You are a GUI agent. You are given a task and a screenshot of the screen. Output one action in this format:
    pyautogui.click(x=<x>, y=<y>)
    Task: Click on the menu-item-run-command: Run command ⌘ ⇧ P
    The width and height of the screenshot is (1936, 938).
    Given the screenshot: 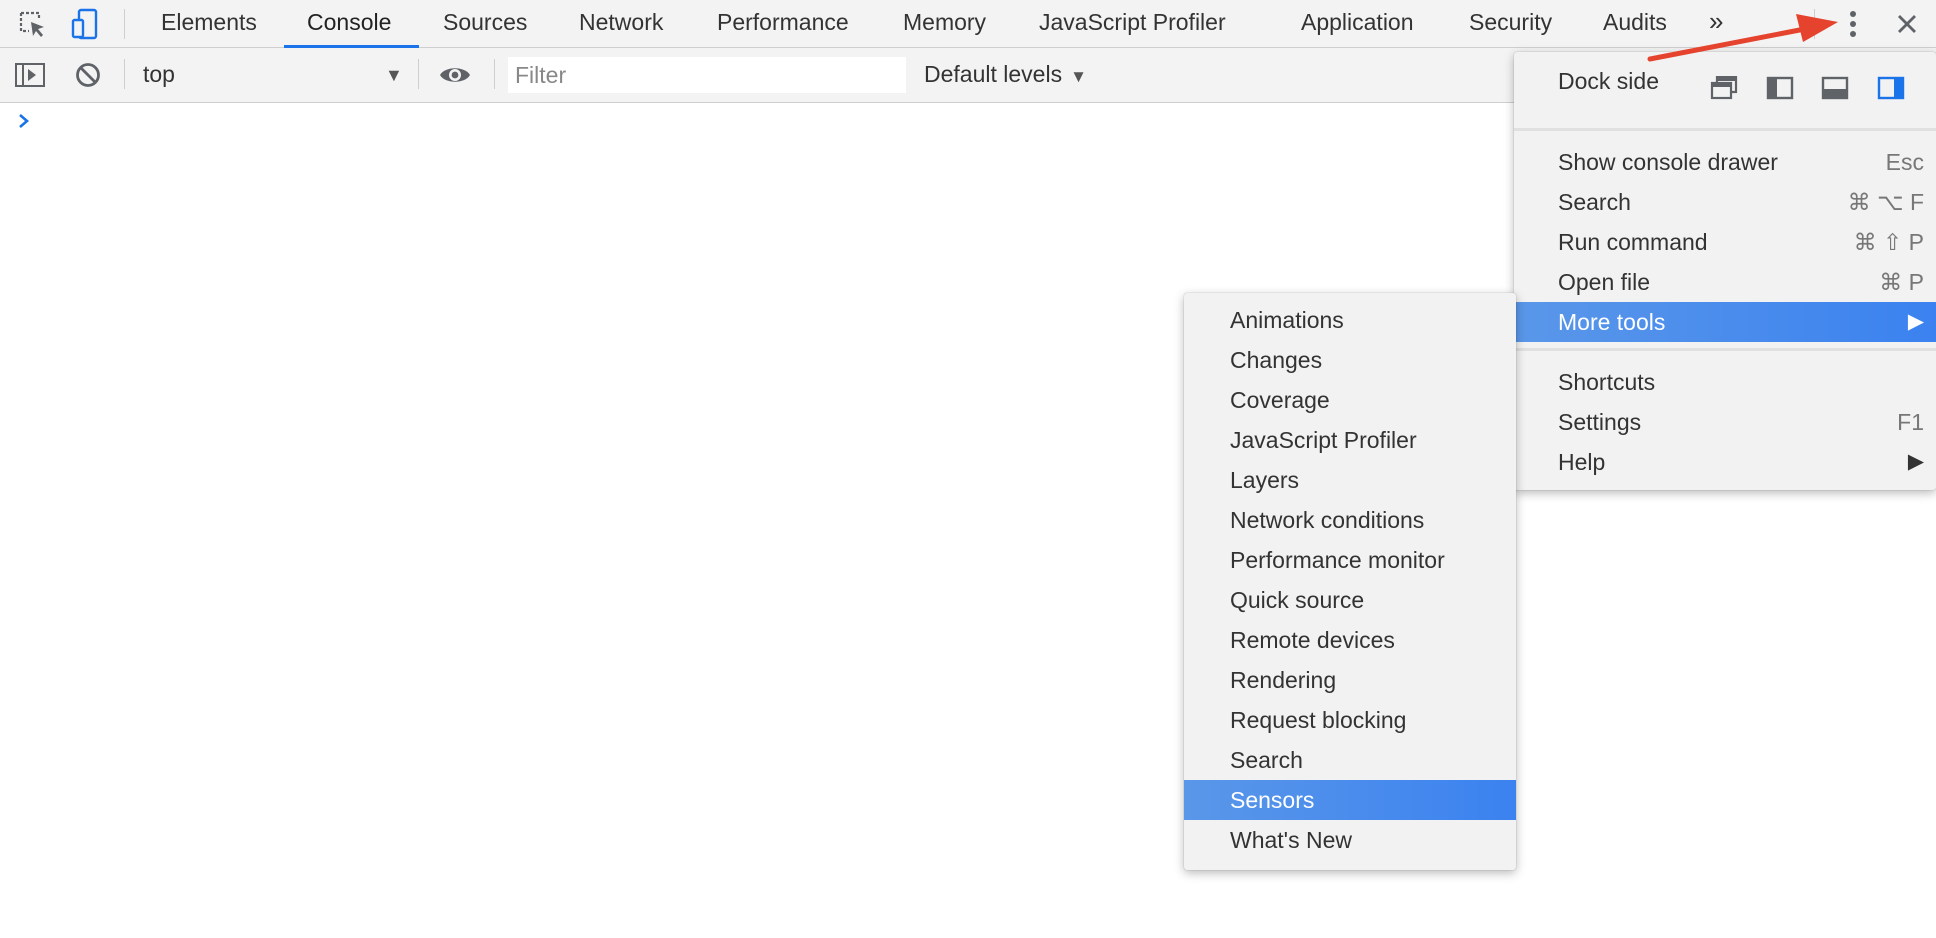 What is the action you would take?
    pyautogui.click(x=1725, y=242)
    